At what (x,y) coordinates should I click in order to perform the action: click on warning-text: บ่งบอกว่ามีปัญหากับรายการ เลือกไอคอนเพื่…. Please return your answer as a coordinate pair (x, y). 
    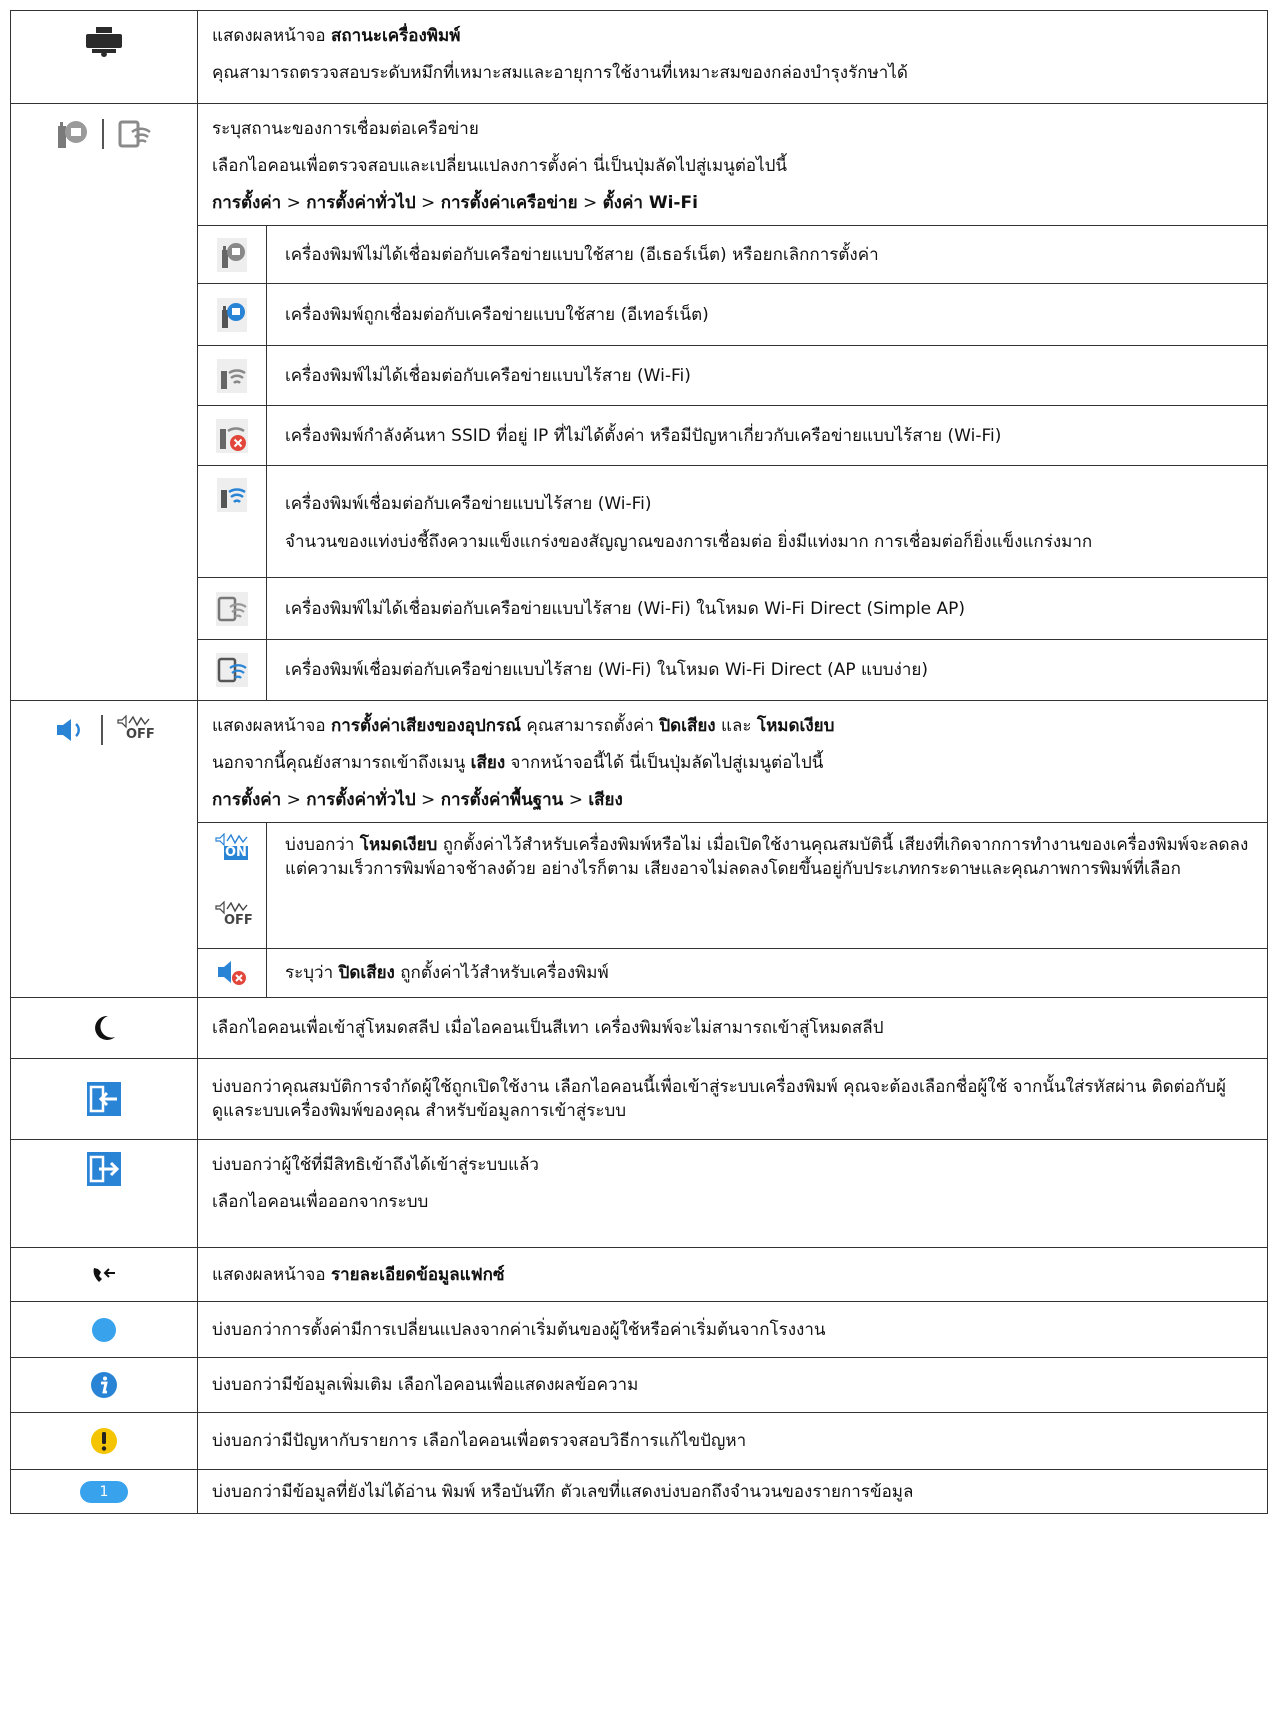
    Looking at the image, I should click on (479, 1441).